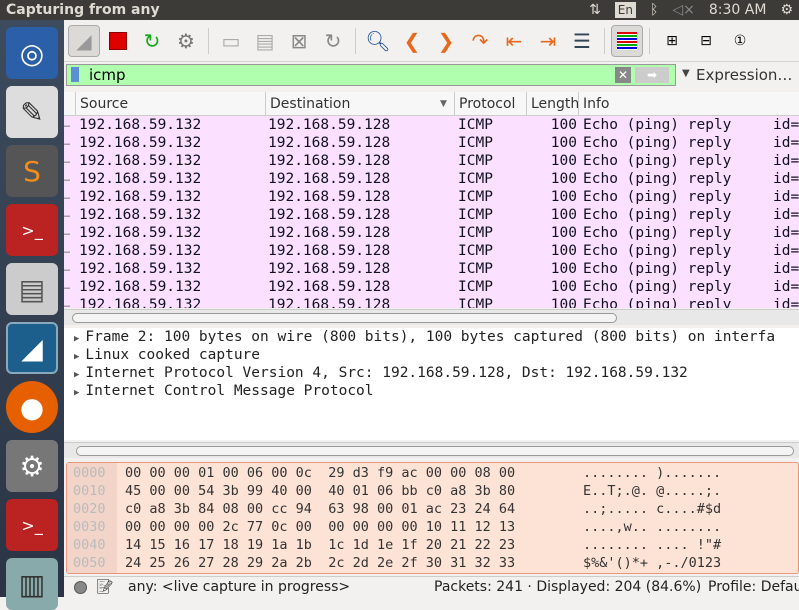  I want to click on terminal-icon: >_, so click(32, 230).